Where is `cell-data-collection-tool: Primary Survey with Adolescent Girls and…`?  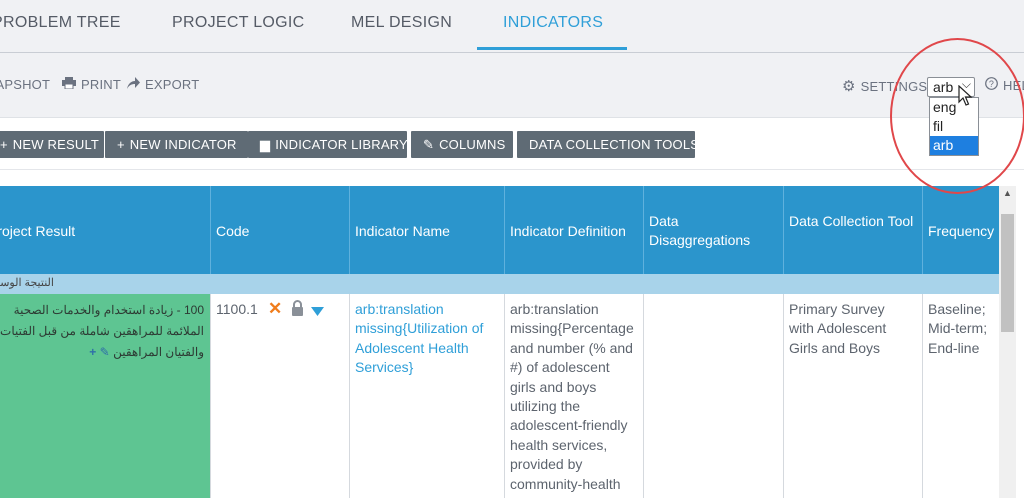
cell-data-collection-tool: Primary Survey with Adolescent Girls and… is located at coordinates (853, 396).